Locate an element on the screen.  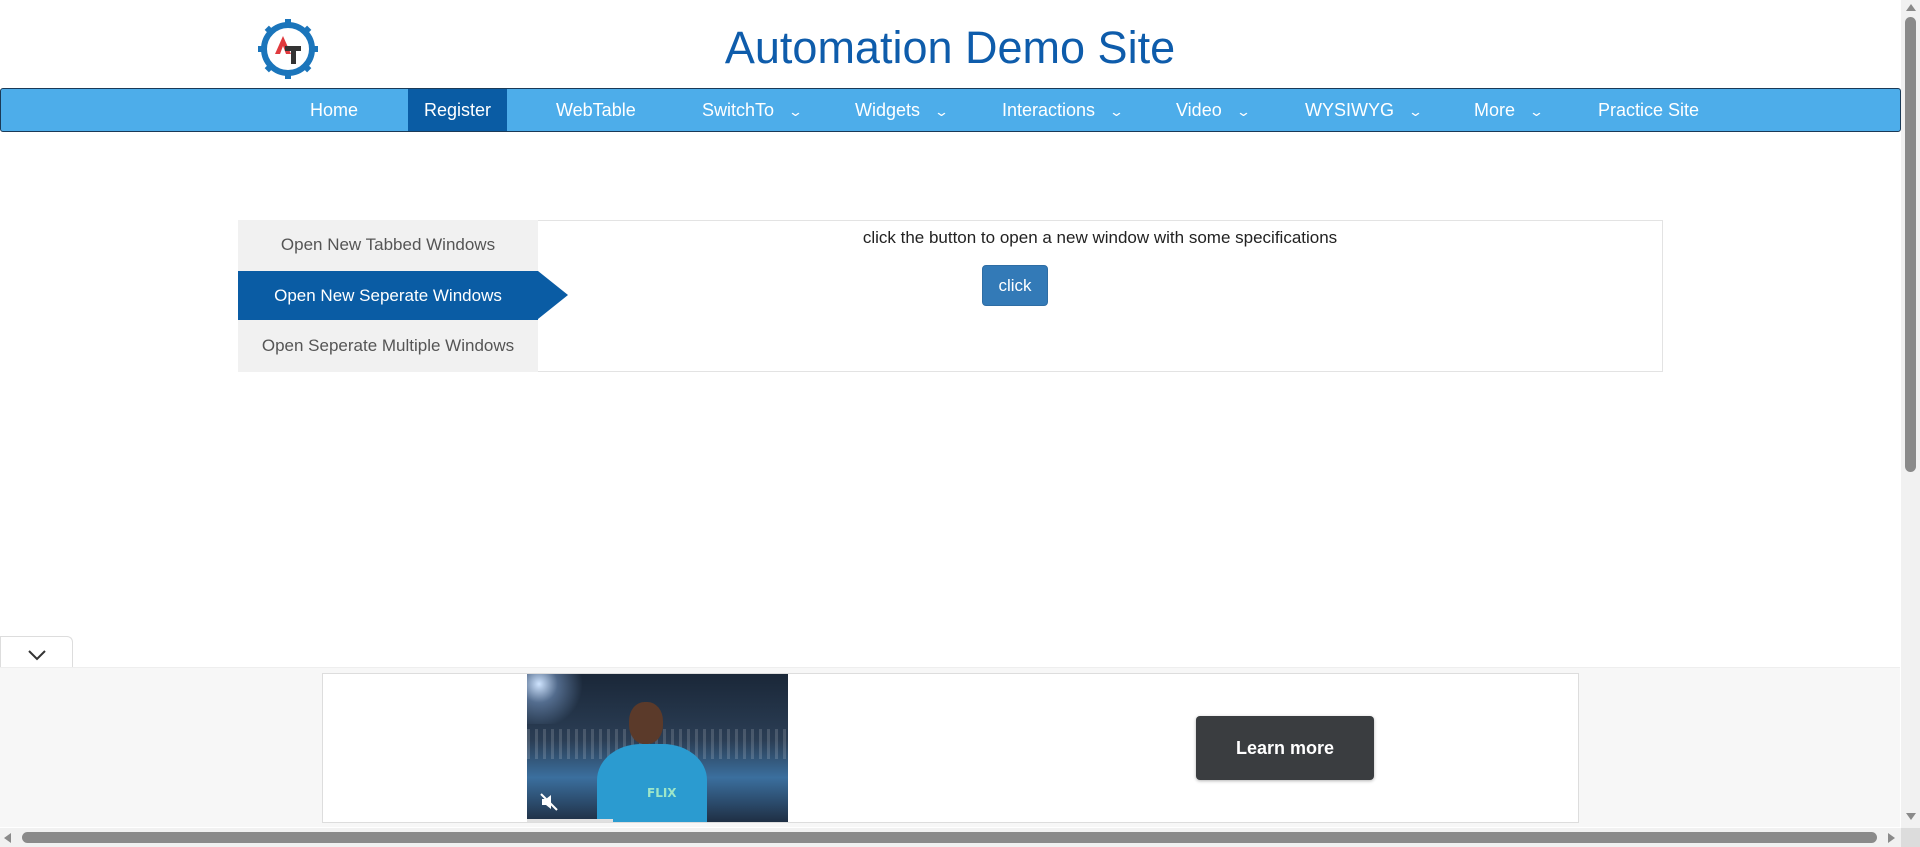
page-title: Automation Demo Site is located at coordinates (950, 47).